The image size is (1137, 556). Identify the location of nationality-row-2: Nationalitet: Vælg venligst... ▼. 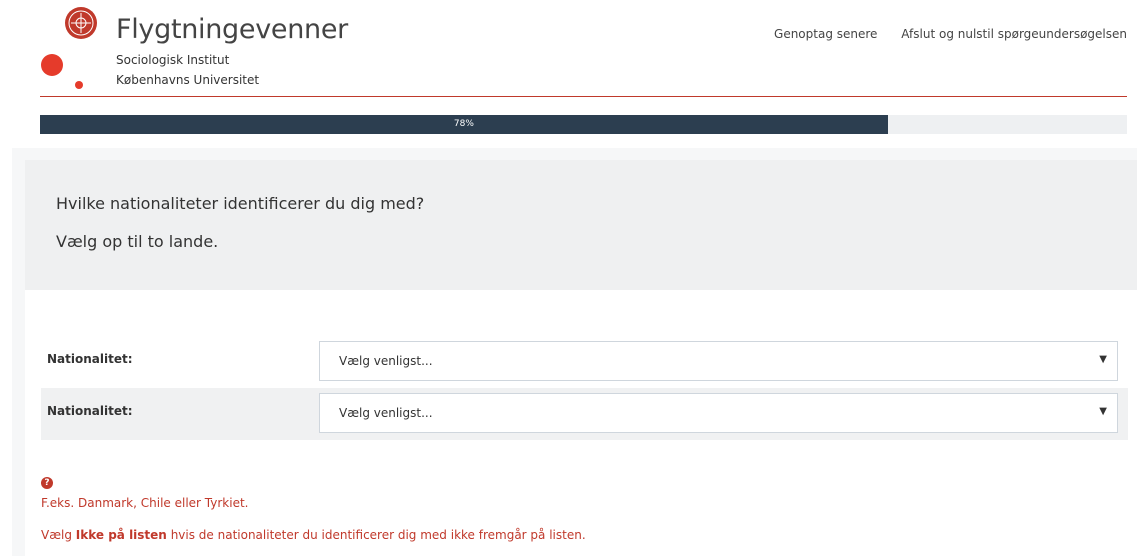
(584, 414).